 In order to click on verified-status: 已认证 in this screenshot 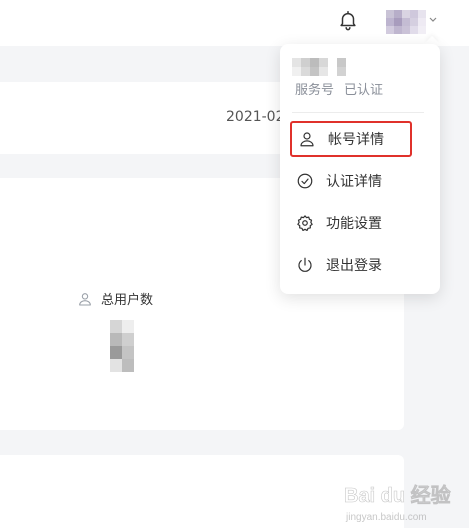, I will do `click(364, 90)`.